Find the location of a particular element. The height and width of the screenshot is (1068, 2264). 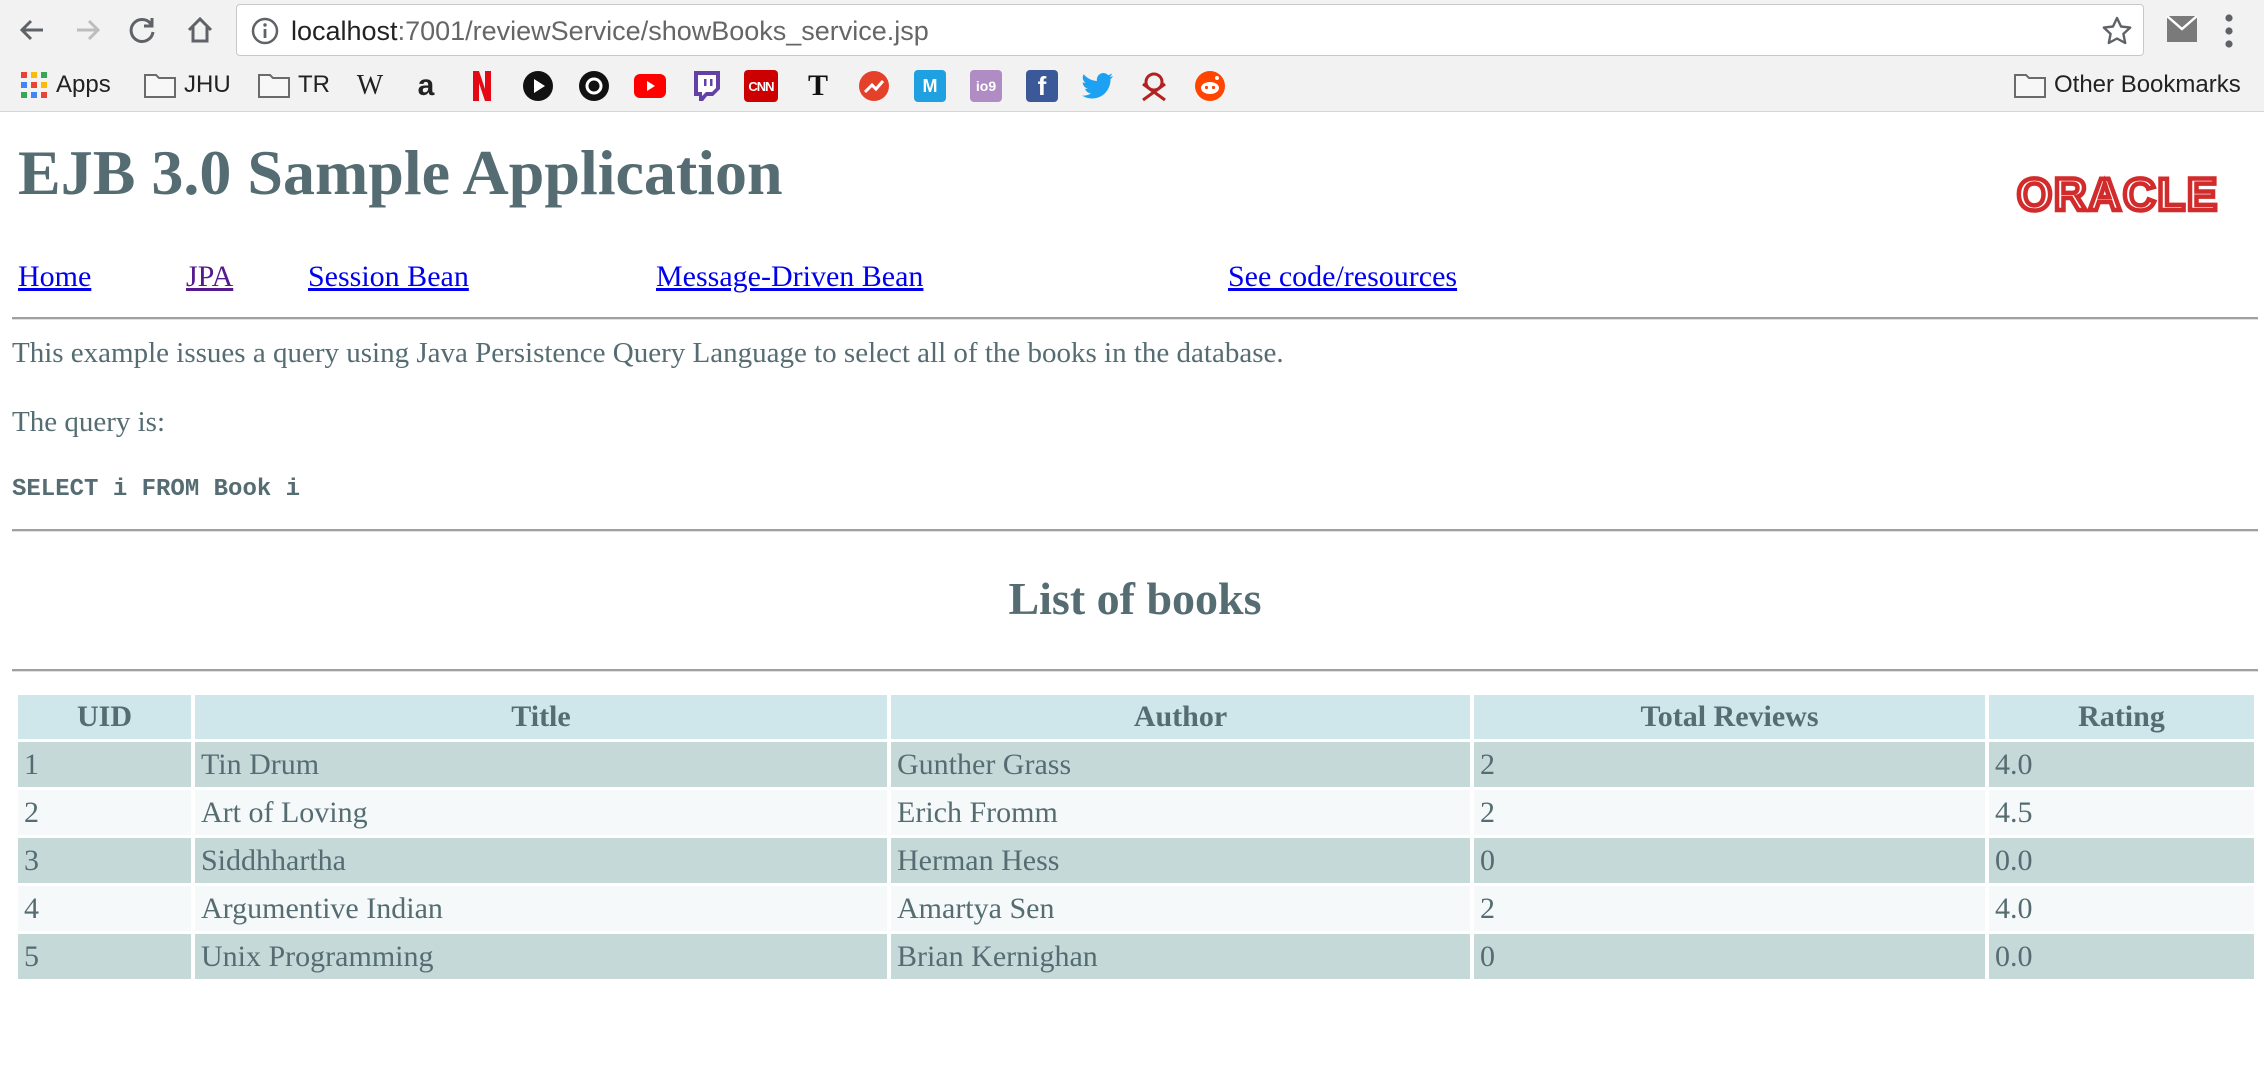

oracle-logo: ORACLE is located at coordinates (2117, 194).